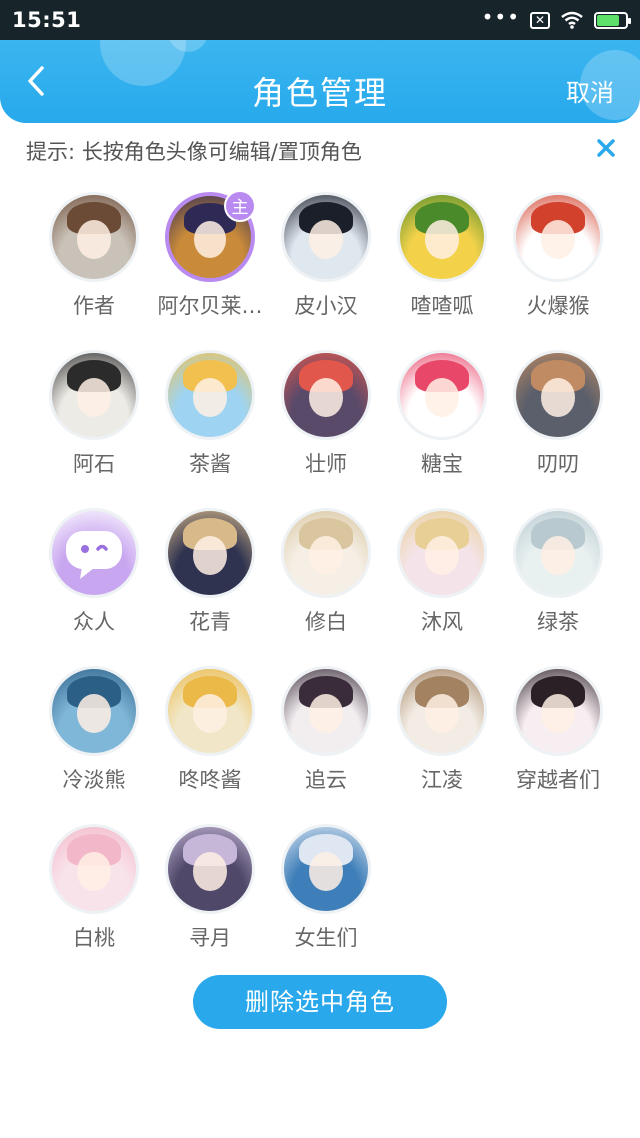 This screenshot has width=640, height=1138. What do you see at coordinates (210, 780) in the screenshot?
I see `role-name: 咚咚酱` at bounding box center [210, 780].